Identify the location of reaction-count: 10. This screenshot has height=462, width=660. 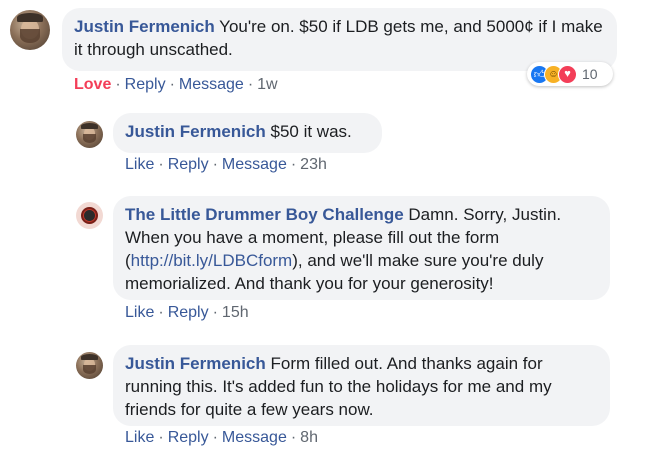
(590, 74).